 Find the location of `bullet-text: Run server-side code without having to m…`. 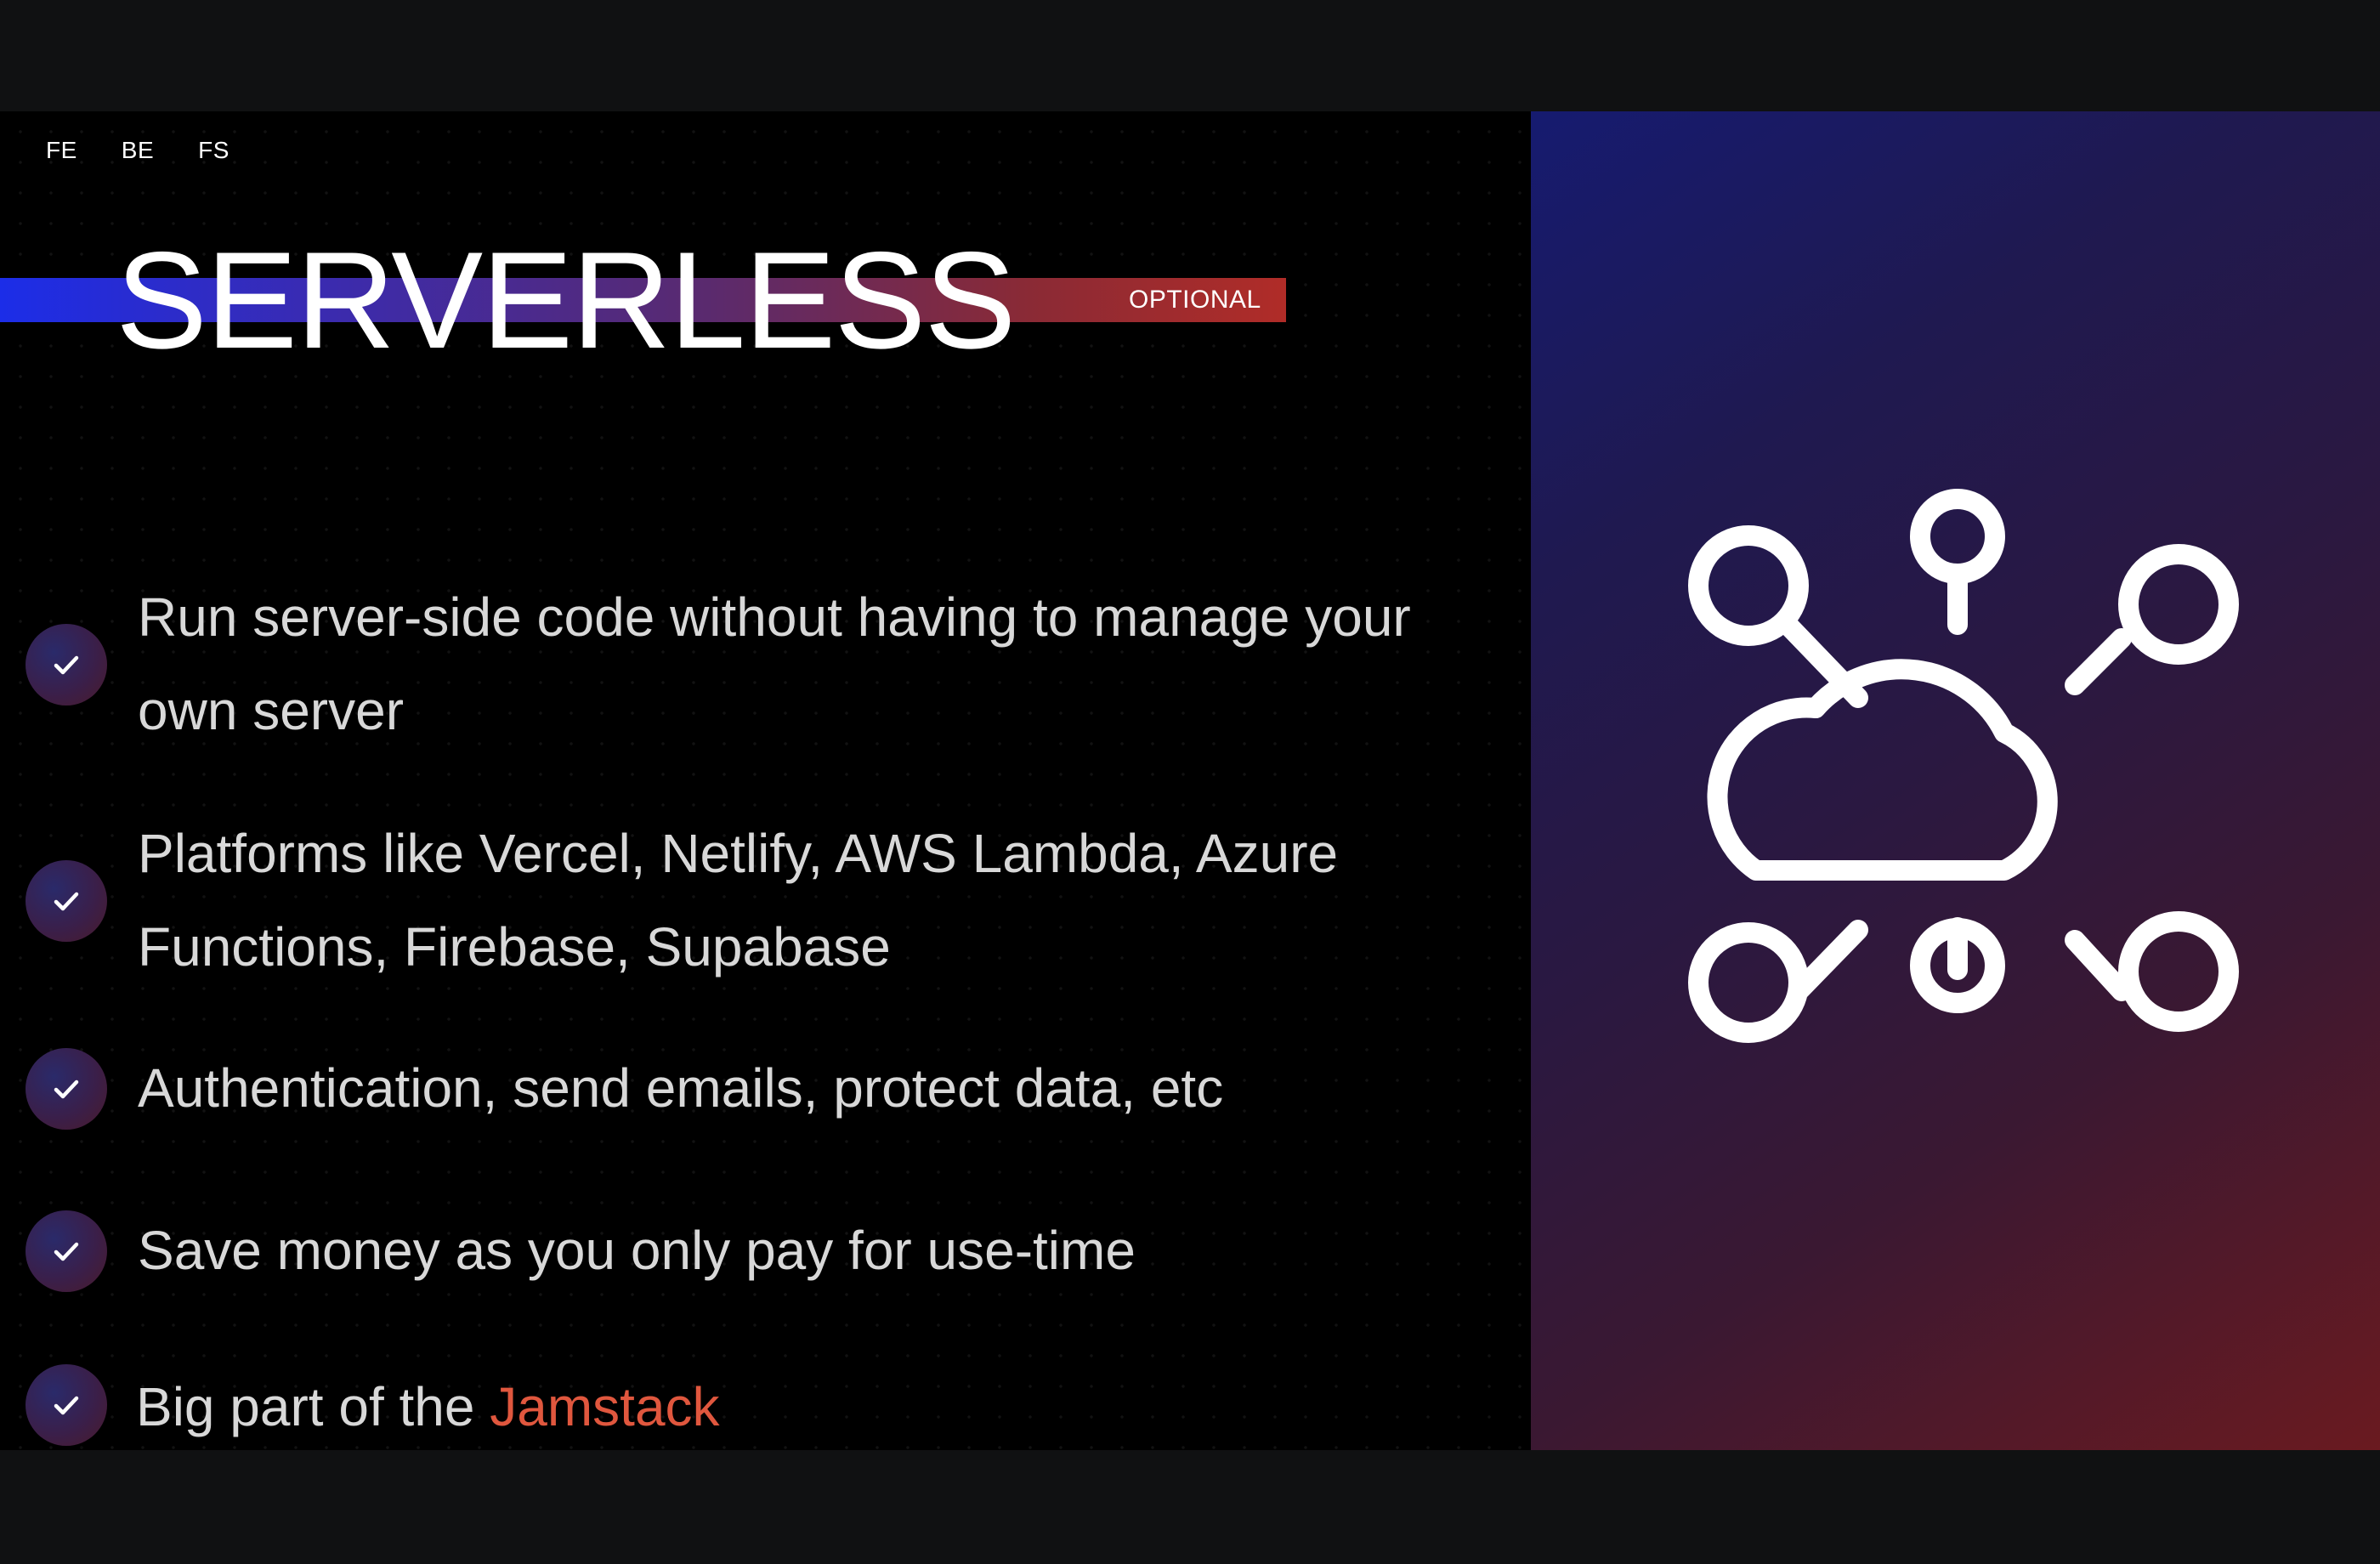

bullet-text: Run server-side code without having to m… is located at coordinates (774, 663).